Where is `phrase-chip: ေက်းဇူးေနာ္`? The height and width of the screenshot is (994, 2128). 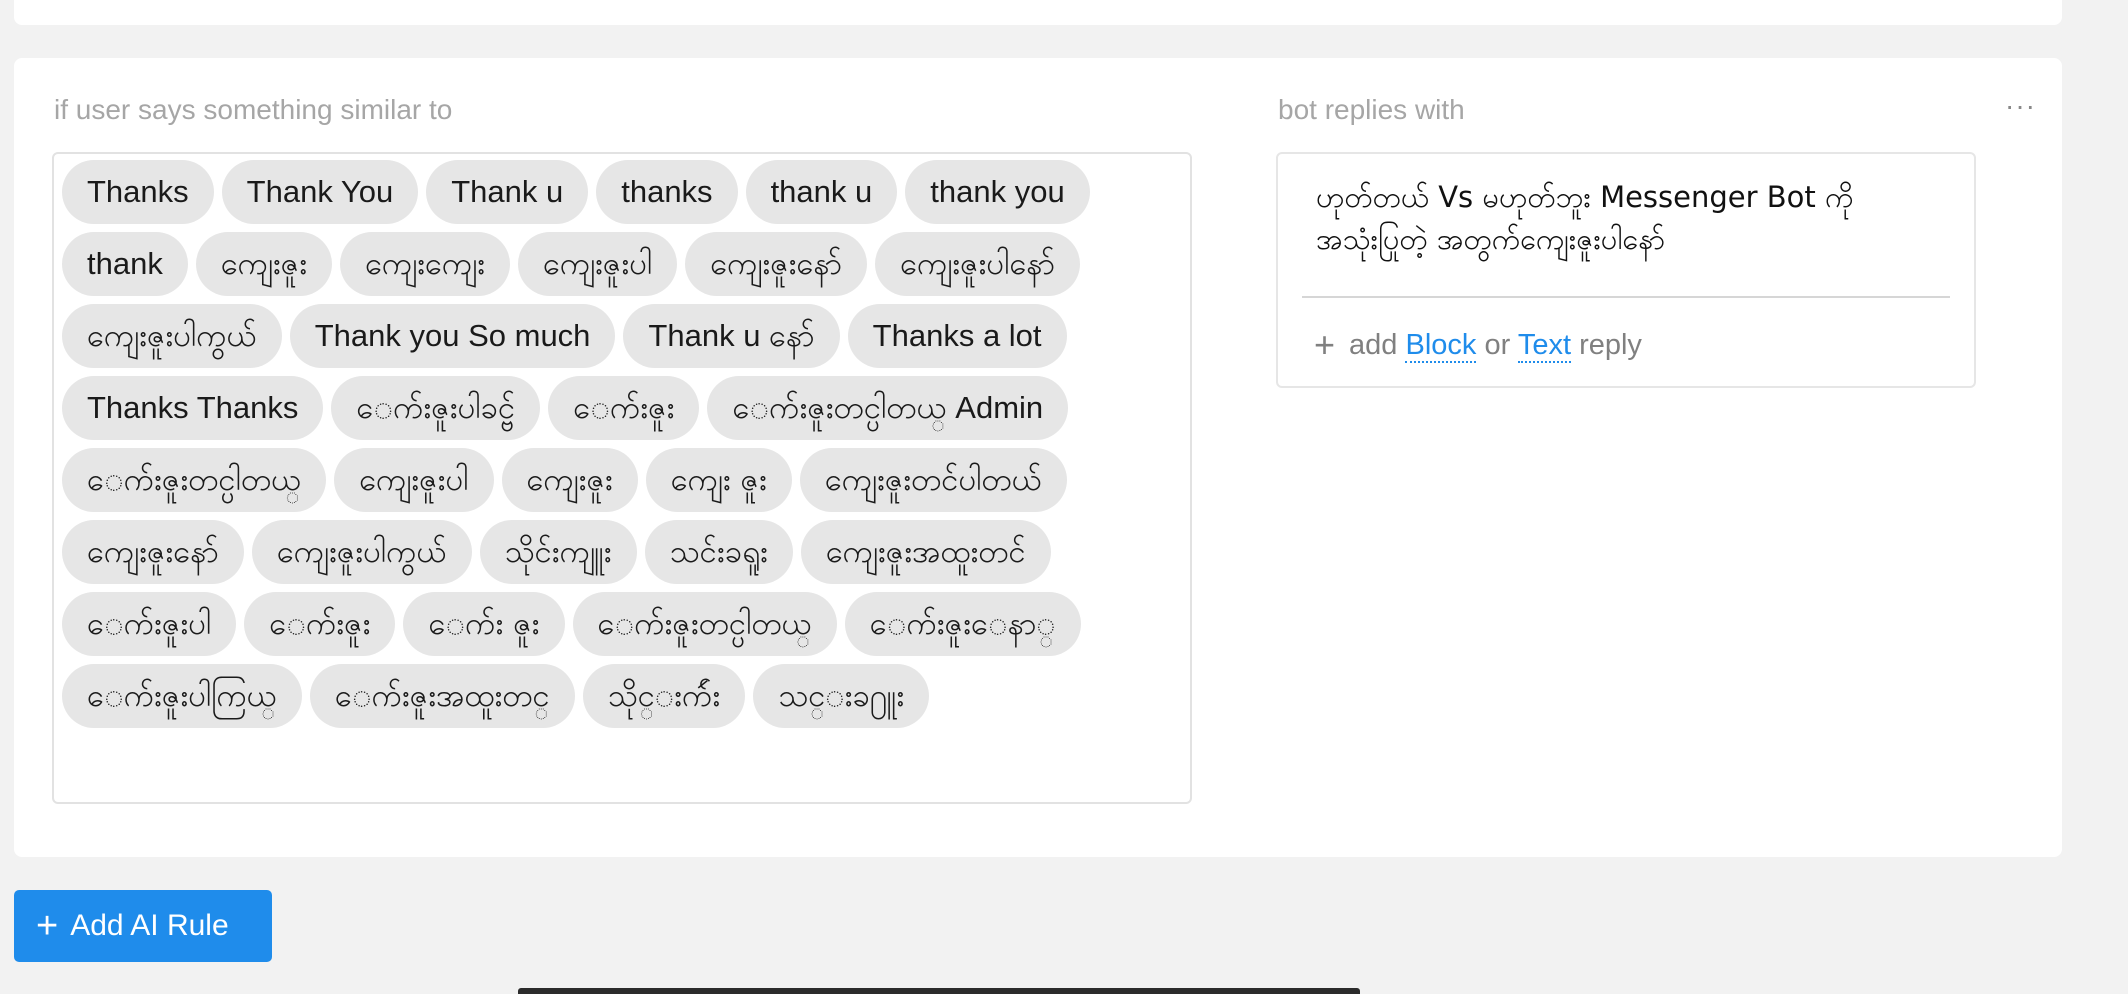 phrase-chip: ေက်းဇူးေနာ္ is located at coordinates (962, 624).